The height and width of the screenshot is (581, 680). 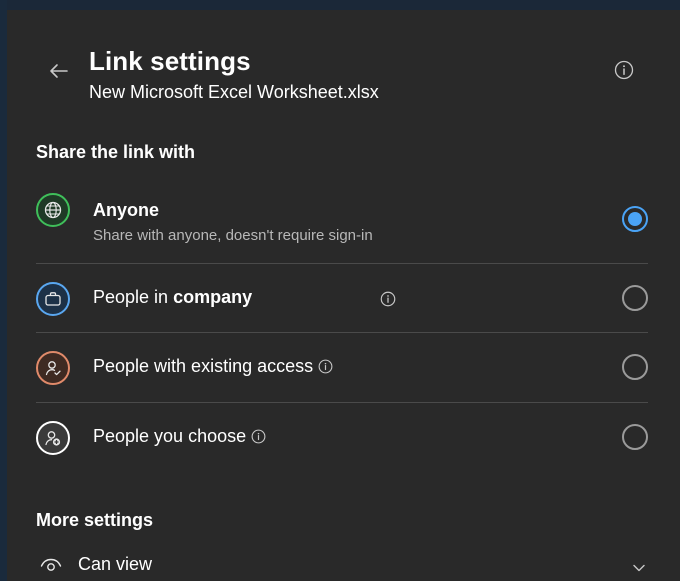 I want to click on file-name: New Microsoft Excel Worksheet.xlsx, so click(x=234, y=92).